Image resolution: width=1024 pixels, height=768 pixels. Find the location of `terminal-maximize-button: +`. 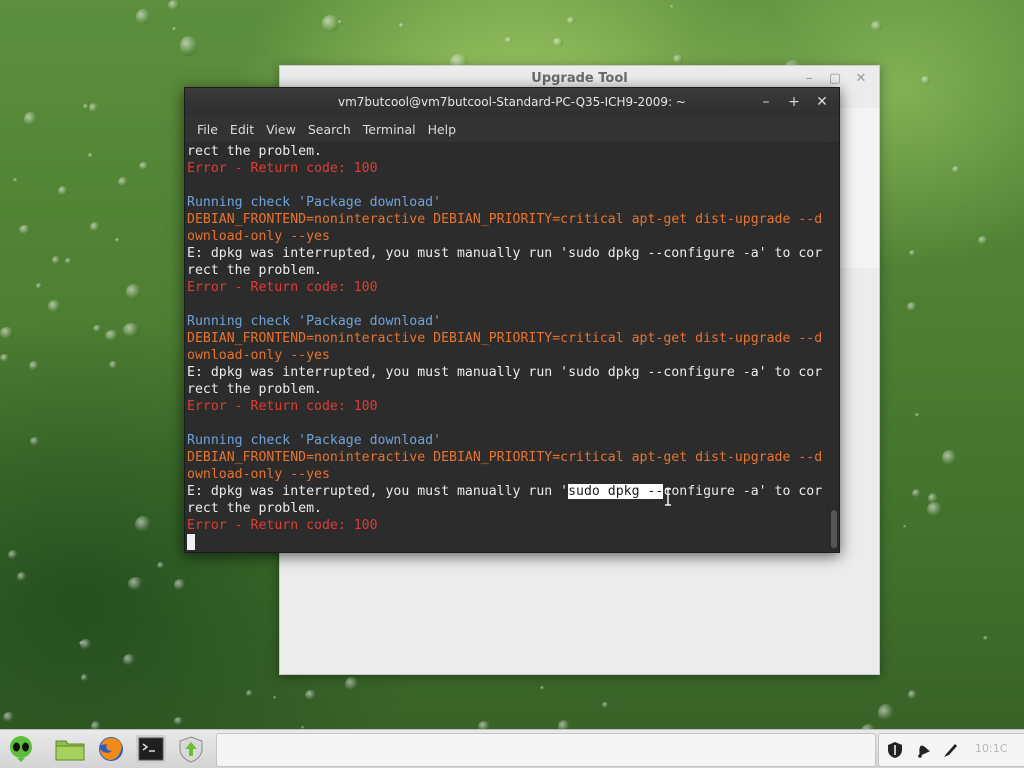

terminal-maximize-button: + is located at coordinates (794, 102).